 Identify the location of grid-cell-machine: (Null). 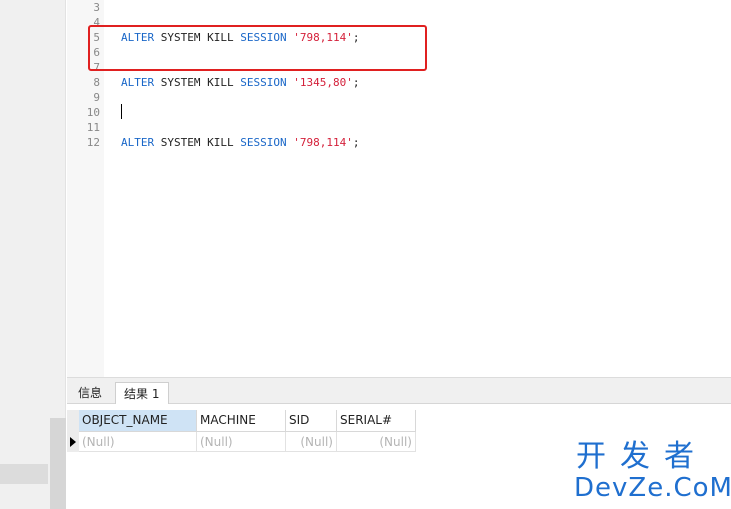
(241, 442).